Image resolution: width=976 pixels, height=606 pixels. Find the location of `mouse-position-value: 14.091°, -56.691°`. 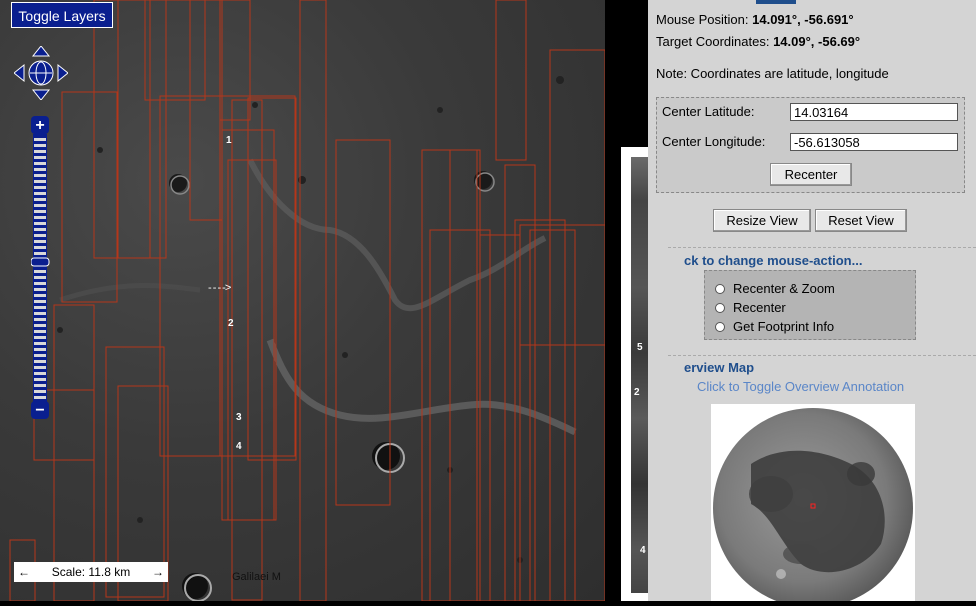

mouse-position-value: 14.091°, -56.691° is located at coordinates (803, 19).